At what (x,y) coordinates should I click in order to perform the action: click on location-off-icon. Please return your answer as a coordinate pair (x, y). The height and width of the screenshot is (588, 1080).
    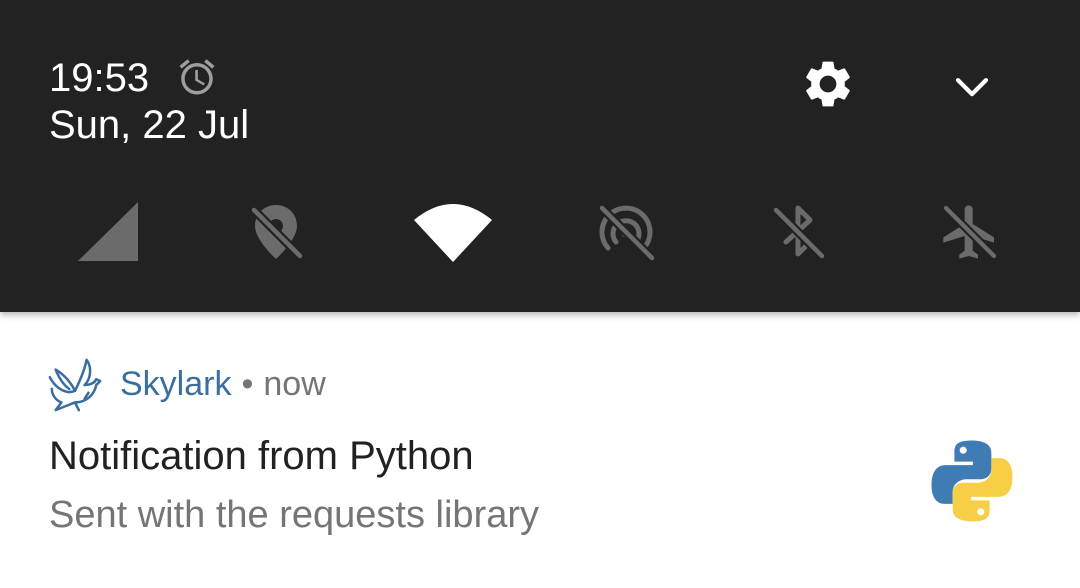
    Looking at the image, I should click on (277, 232).